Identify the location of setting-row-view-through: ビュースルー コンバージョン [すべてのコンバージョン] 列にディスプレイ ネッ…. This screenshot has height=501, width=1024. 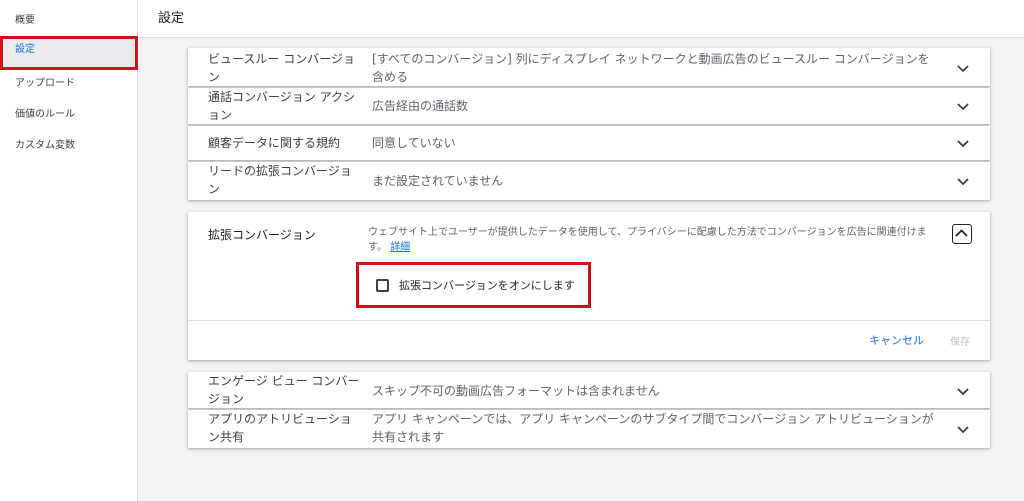
(589, 67).